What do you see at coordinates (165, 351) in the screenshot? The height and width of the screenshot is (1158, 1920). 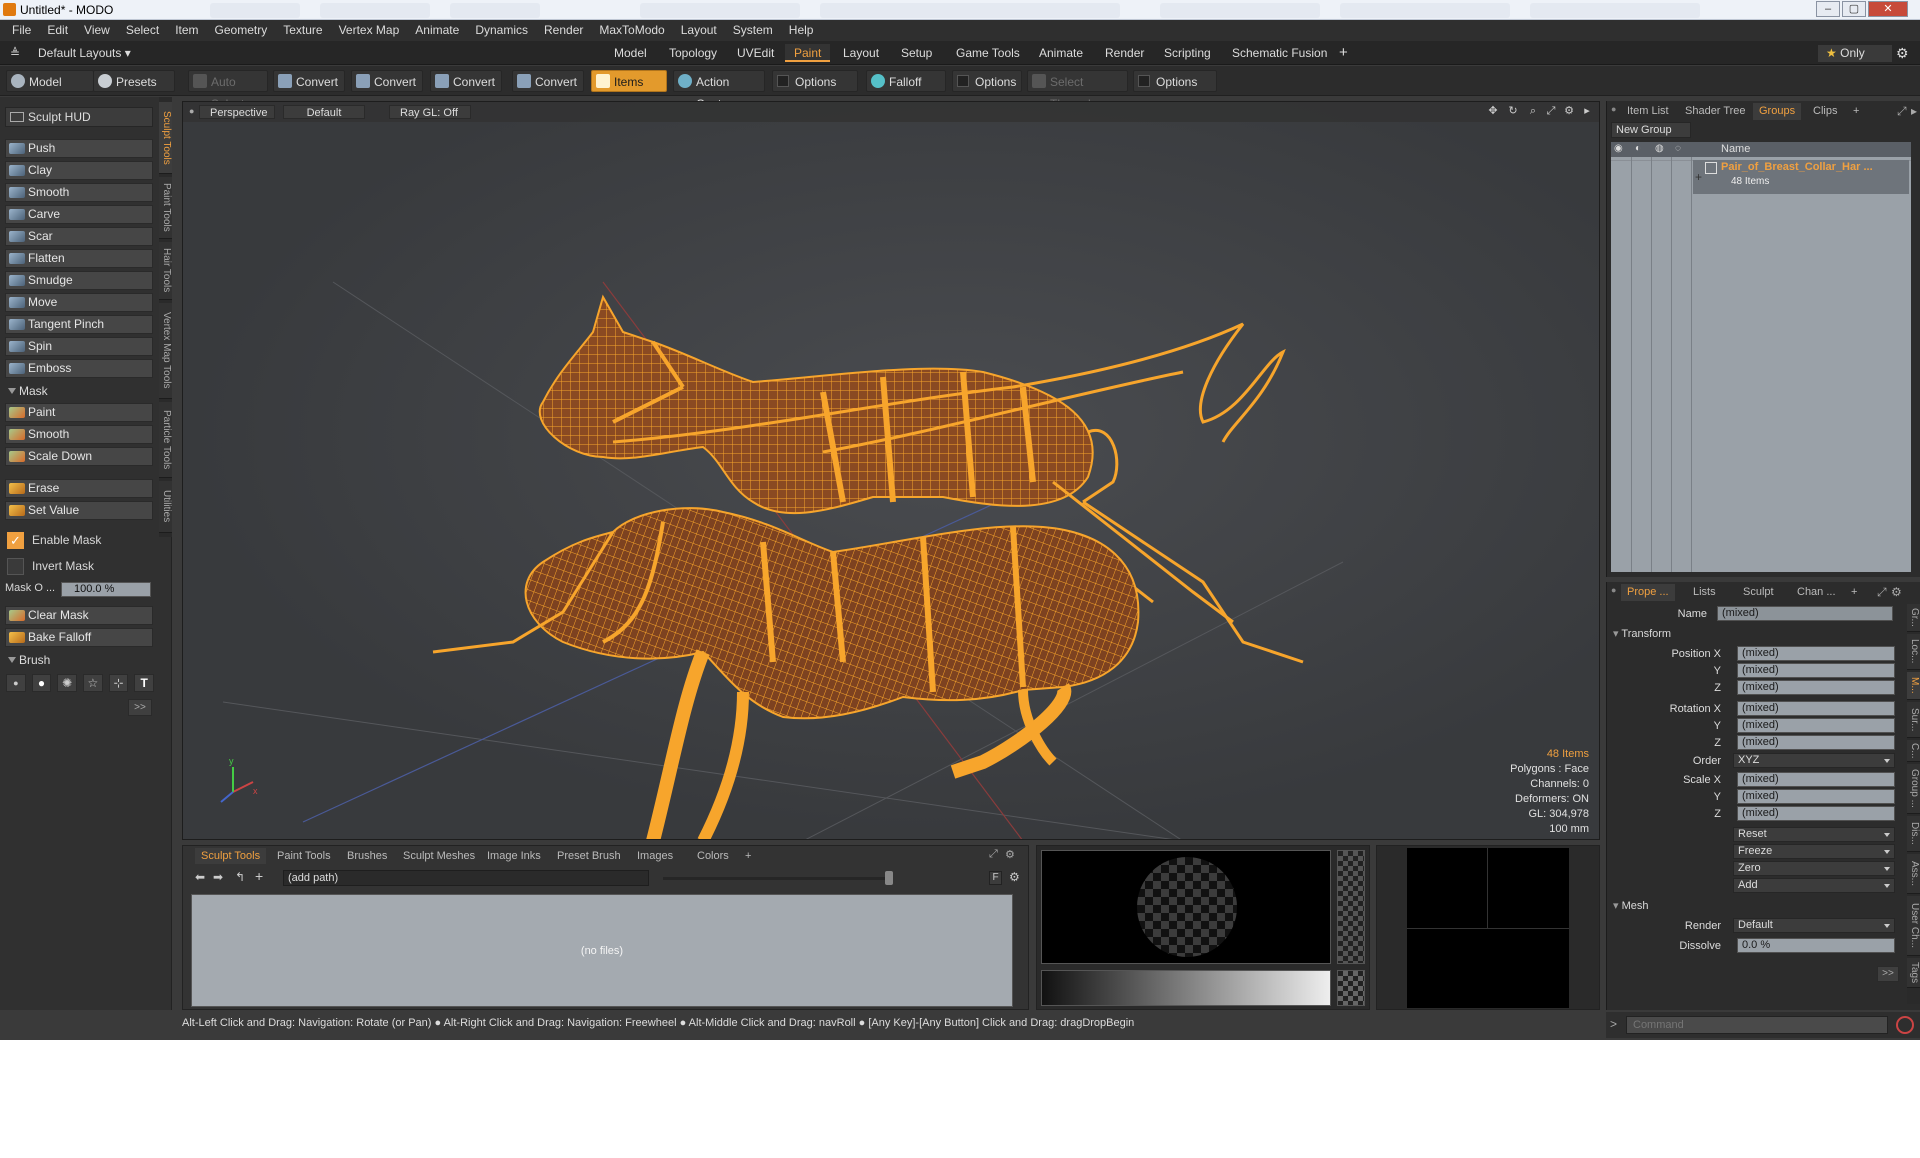 I see `vtab-vertex-map-tools: Vertex Map Tools` at bounding box center [165, 351].